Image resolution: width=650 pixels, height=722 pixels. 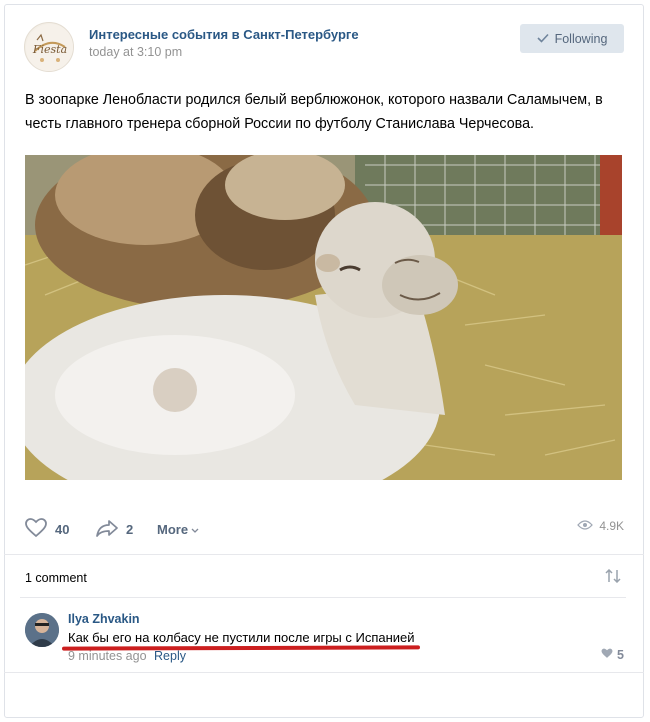 I want to click on group-avatar: Fiesta, so click(x=49, y=47).